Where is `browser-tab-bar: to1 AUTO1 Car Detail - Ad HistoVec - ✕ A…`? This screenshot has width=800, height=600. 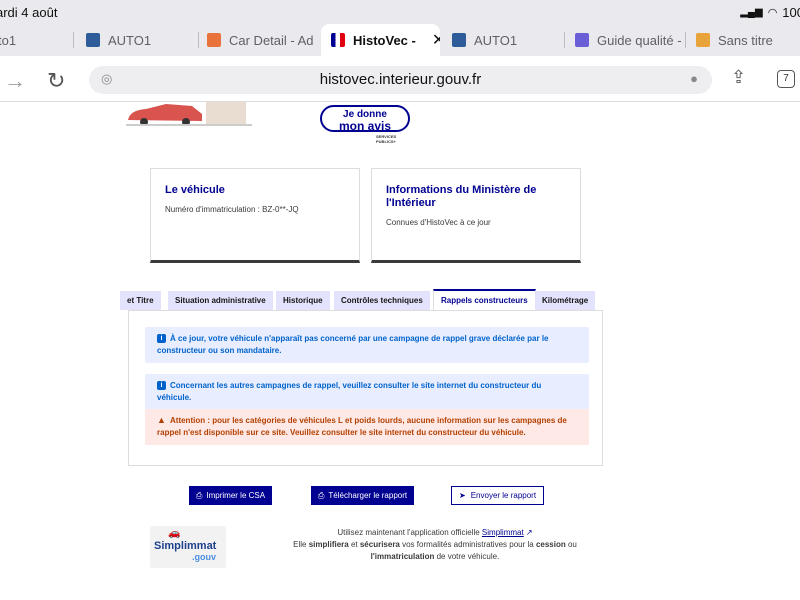 browser-tab-bar: to1 AUTO1 Car Detail - Ad HistoVec - ✕ A… is located at coordinates (400, 40).